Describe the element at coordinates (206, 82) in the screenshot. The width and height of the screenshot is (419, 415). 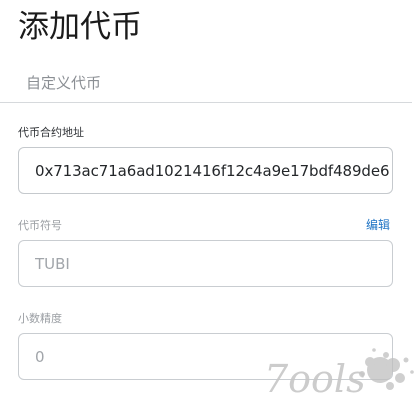
I see `tab-bar: 自定义代币` at that location.